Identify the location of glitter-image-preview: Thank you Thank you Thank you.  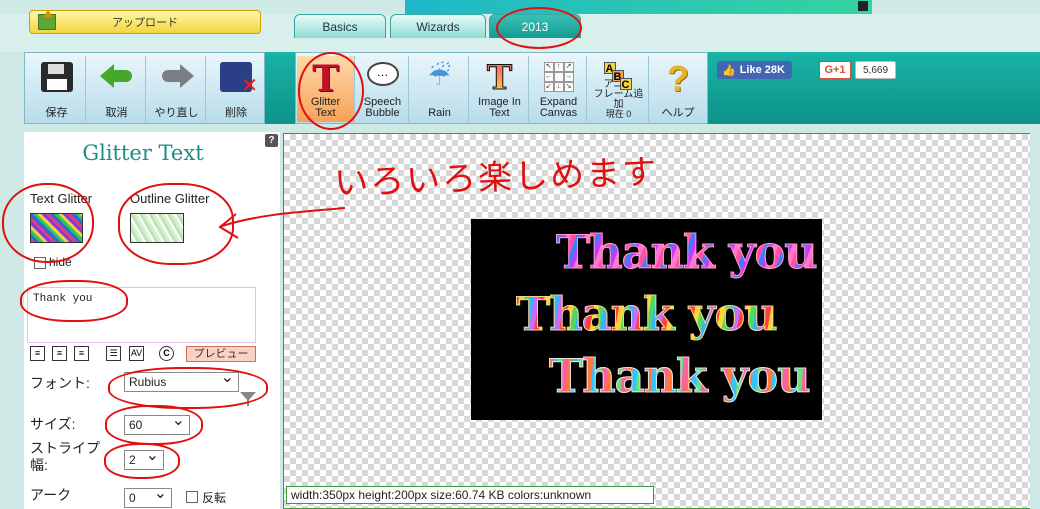
(646, 319).